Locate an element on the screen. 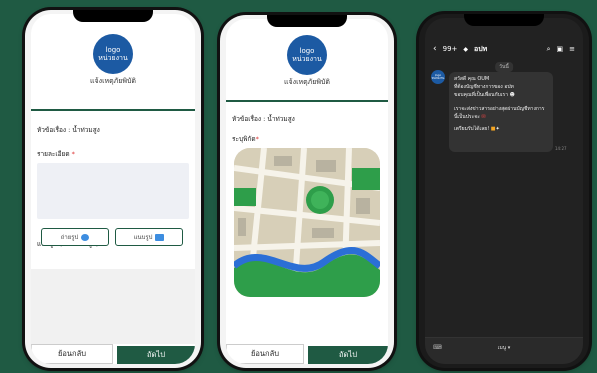 The height and width of the screenshot is (373, 597). map-illustration is located at coordinates (307, 222).